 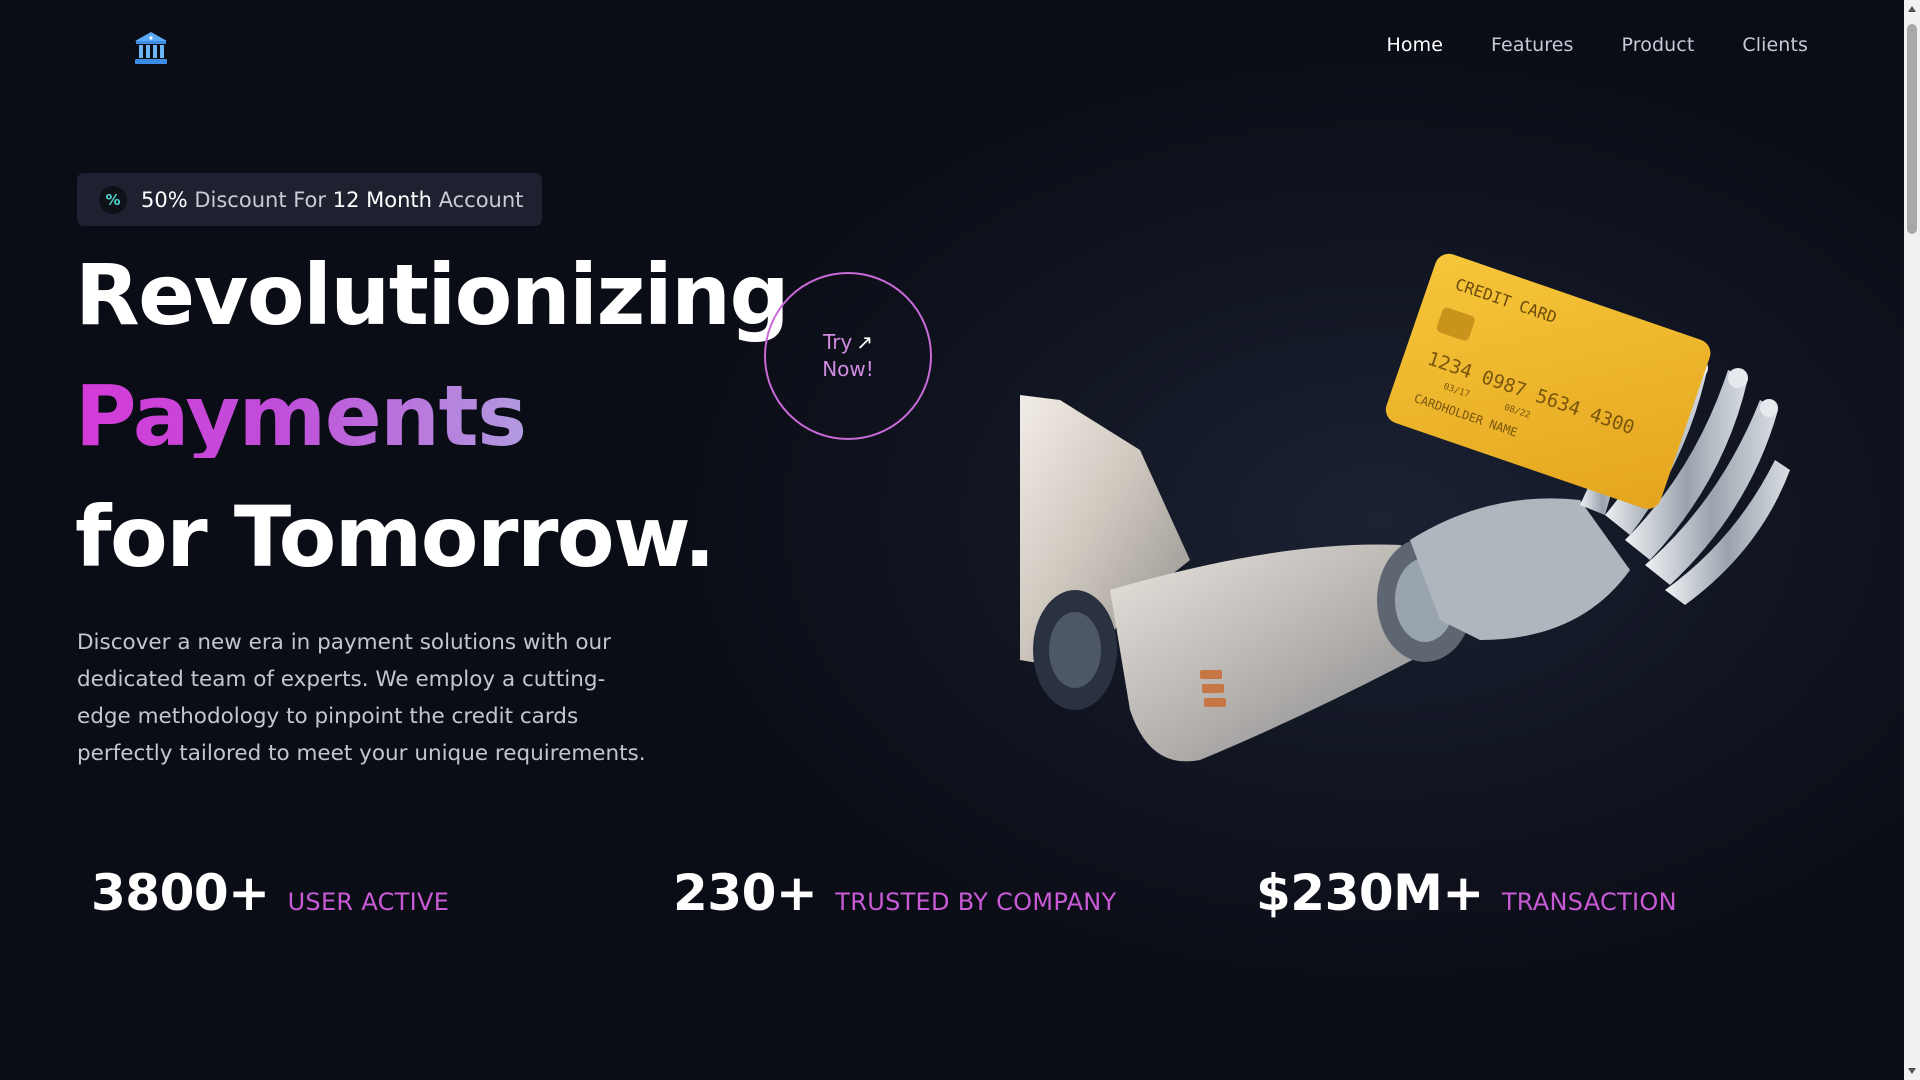 I want to click on stat-user-active: 3800+ USER ACTIVE, so click(x=270, y=893).